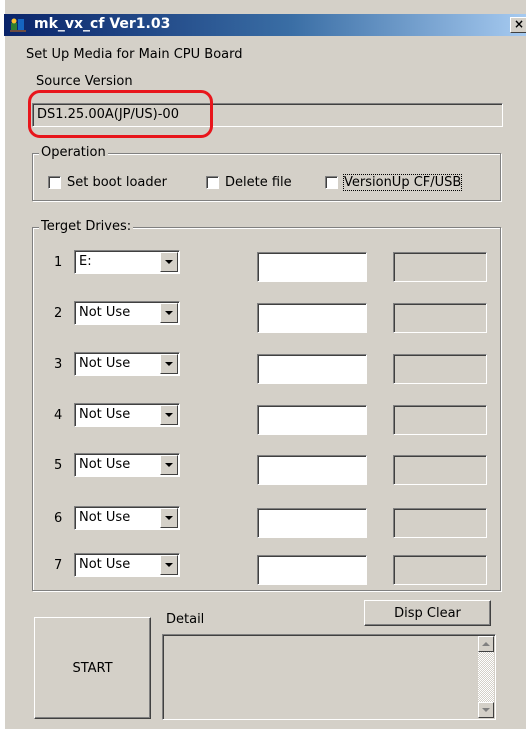 The image size is (526, 729). What do you see at coordinates (312, 420) in the screenshot?
I see `drive-4-status-field` at bounding box center [312, 420].